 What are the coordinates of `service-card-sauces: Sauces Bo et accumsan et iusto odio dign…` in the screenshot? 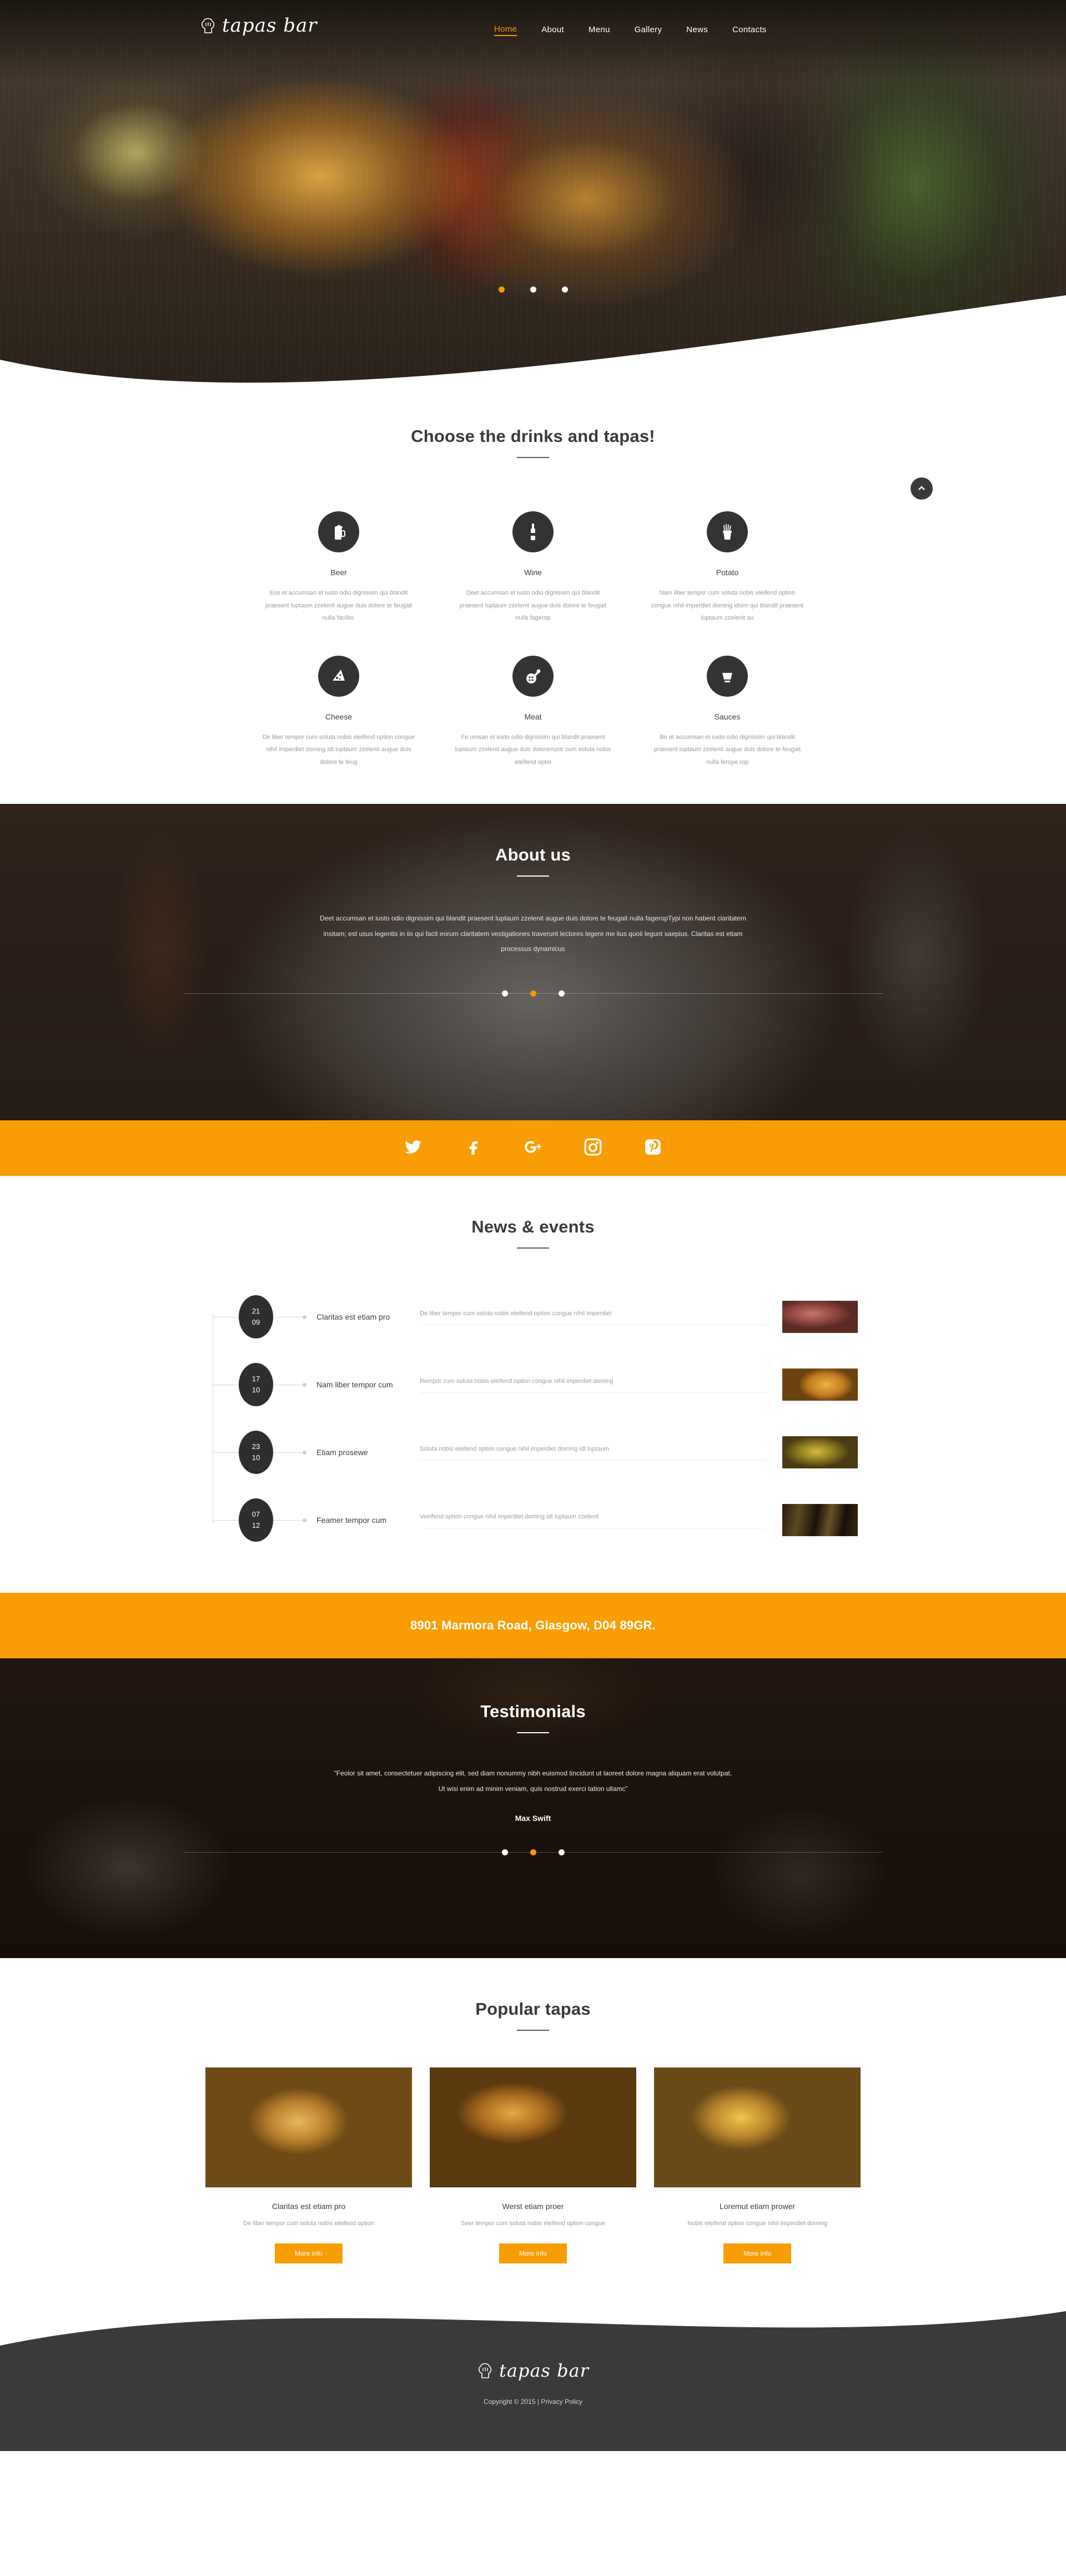 It's located at (727, 712).